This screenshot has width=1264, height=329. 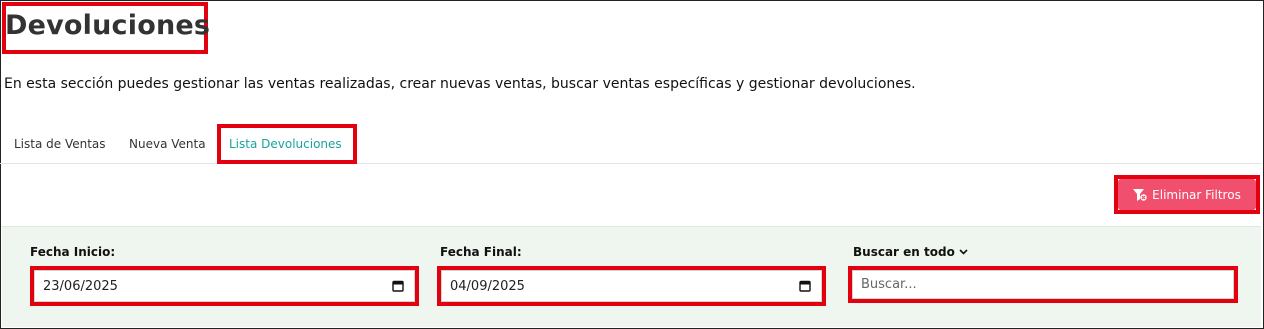 I want to click on chevron-down-icon, so click(x=963, y=252).